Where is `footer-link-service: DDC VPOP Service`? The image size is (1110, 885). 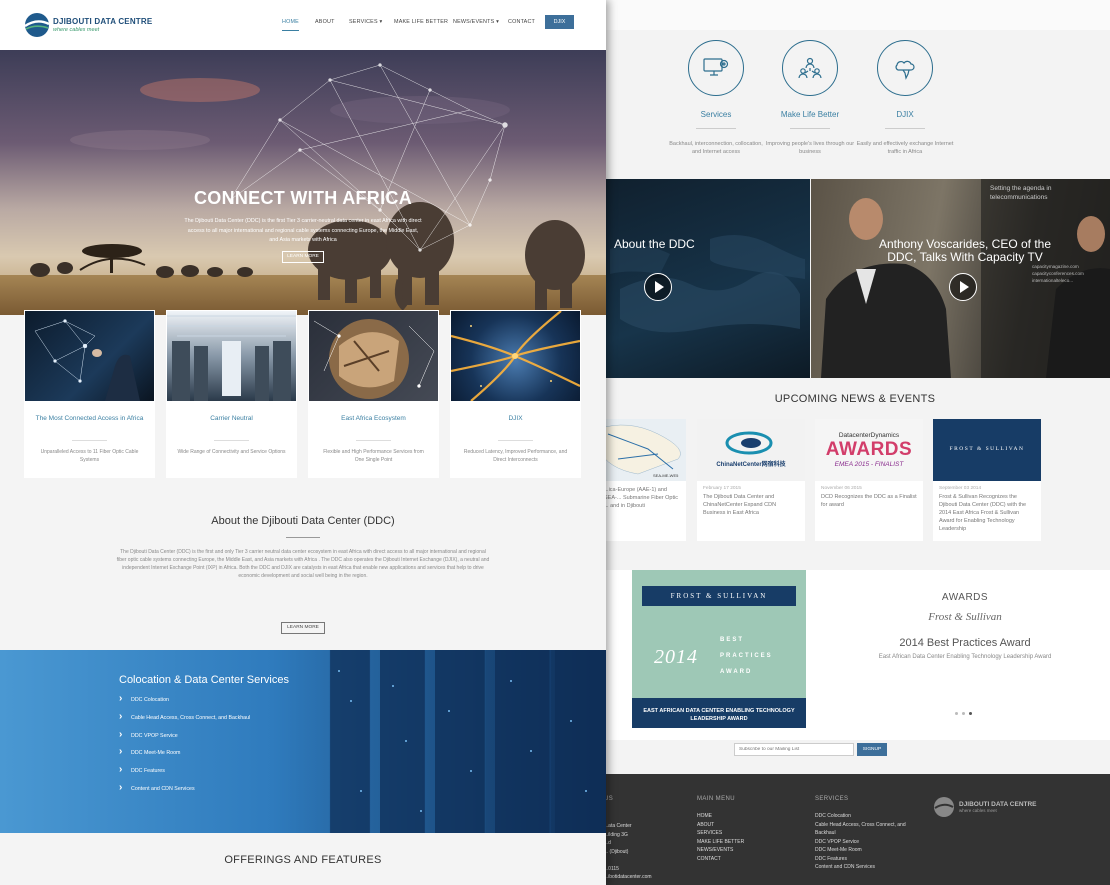 footer-link-service: DDC VPOP Service is located at coordinates (860, 842).